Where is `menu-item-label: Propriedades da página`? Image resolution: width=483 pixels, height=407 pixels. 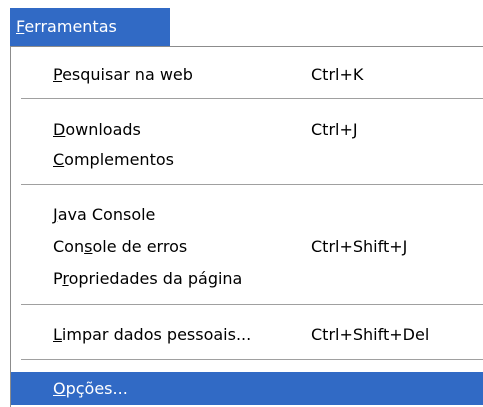
menu-item-label: Propriedades da página is located at coordinates (148, 278).